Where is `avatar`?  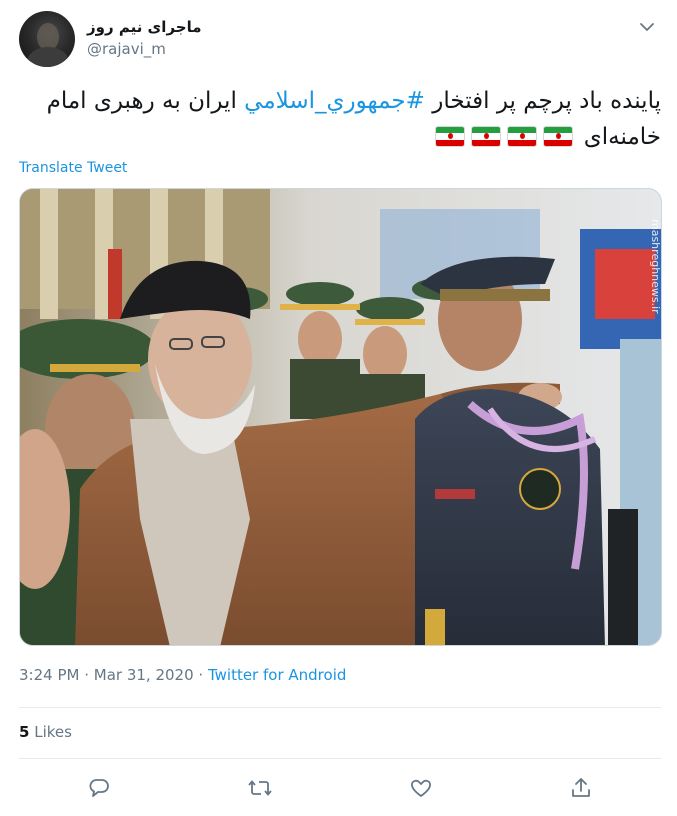
avatar is located at coordinates (47, 39).